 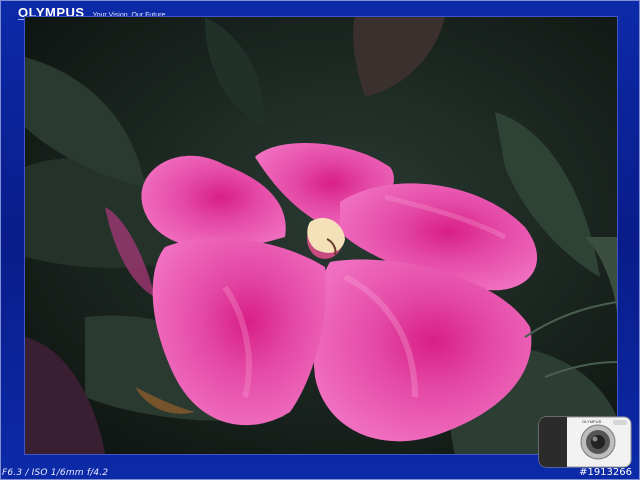 What do you see at coordinates (592, 421) in the screenshot?
I see `camera-label: OLYMPUS` at bounding box center [592, 421].